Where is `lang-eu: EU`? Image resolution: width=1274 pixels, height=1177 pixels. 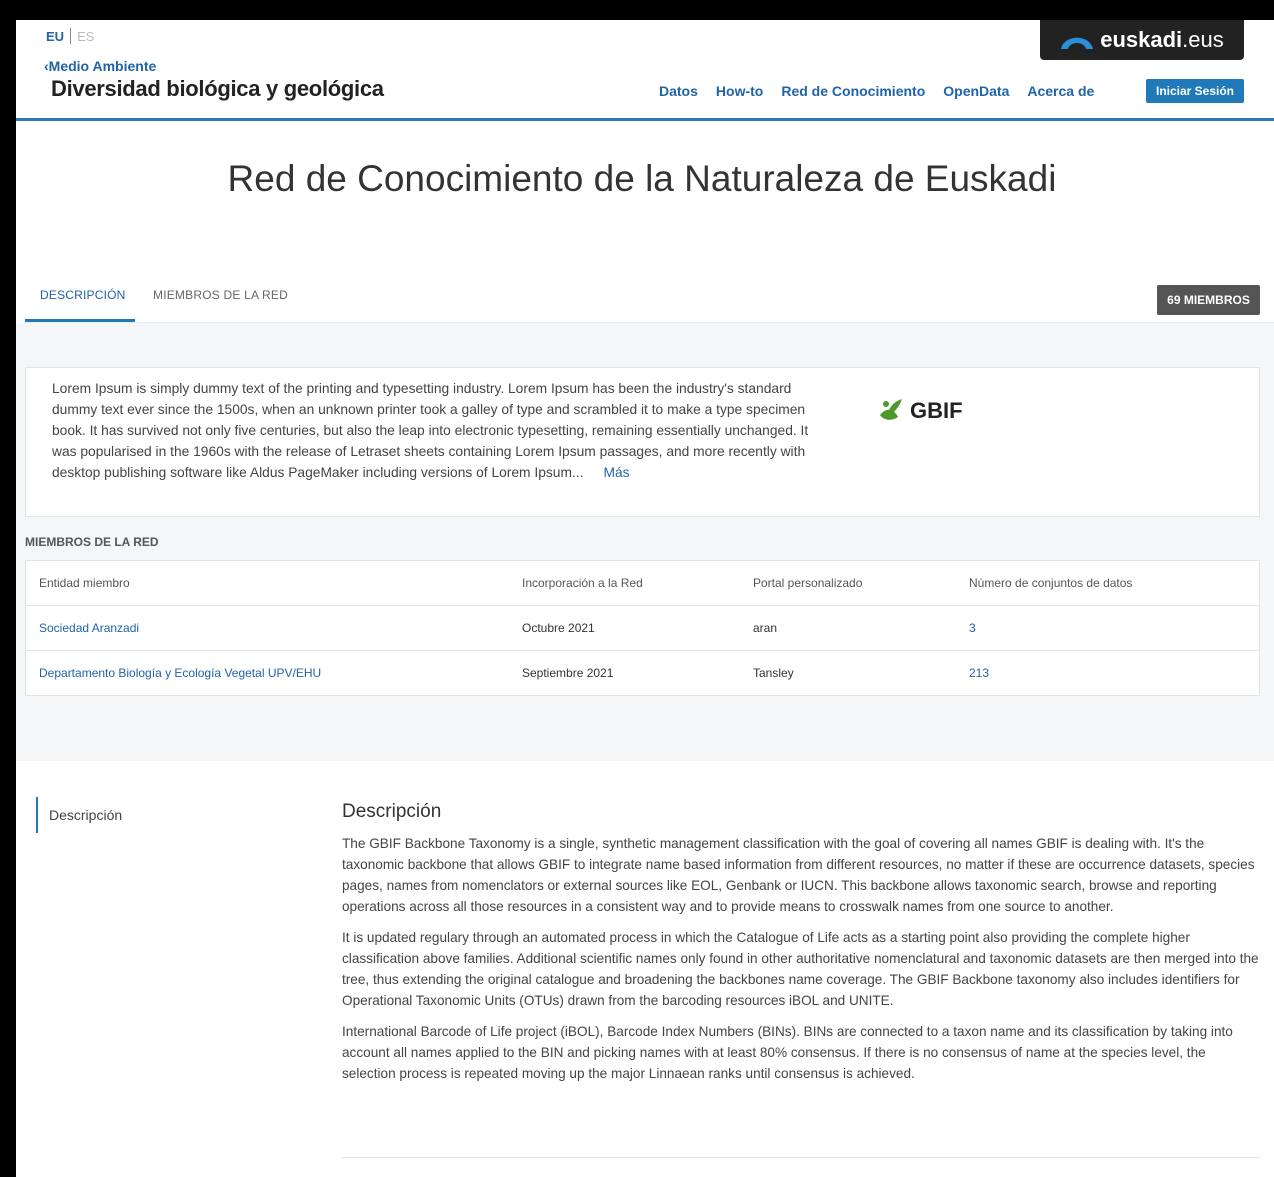
lang-eu: EU is located at coordinates (55, 36).